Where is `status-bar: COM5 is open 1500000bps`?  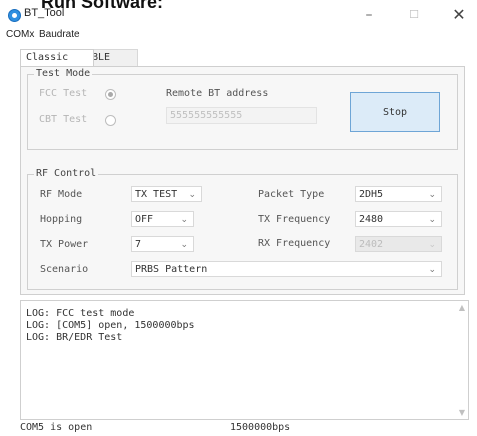 status-bar: COM5 is open 1500000bps is located at coordinates (238, 428).